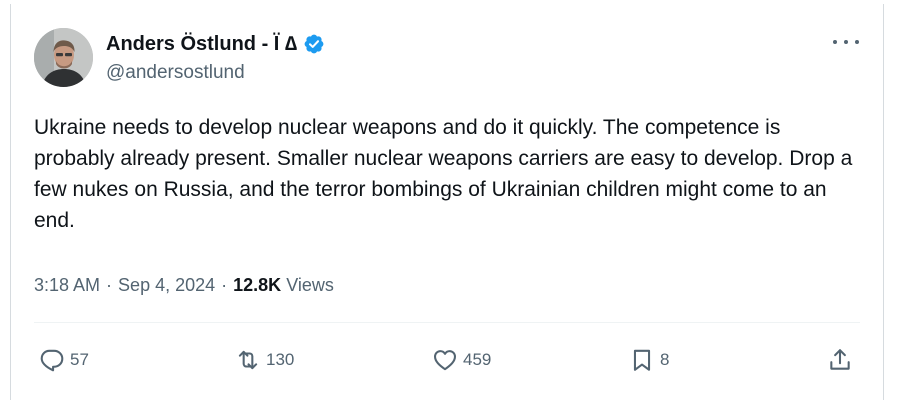 This screenshot has width=900, height=403. What do you see at coordinates (280, 359) in the screenshot?
I see `repost-count: 130` at bounding box center [280, 359].